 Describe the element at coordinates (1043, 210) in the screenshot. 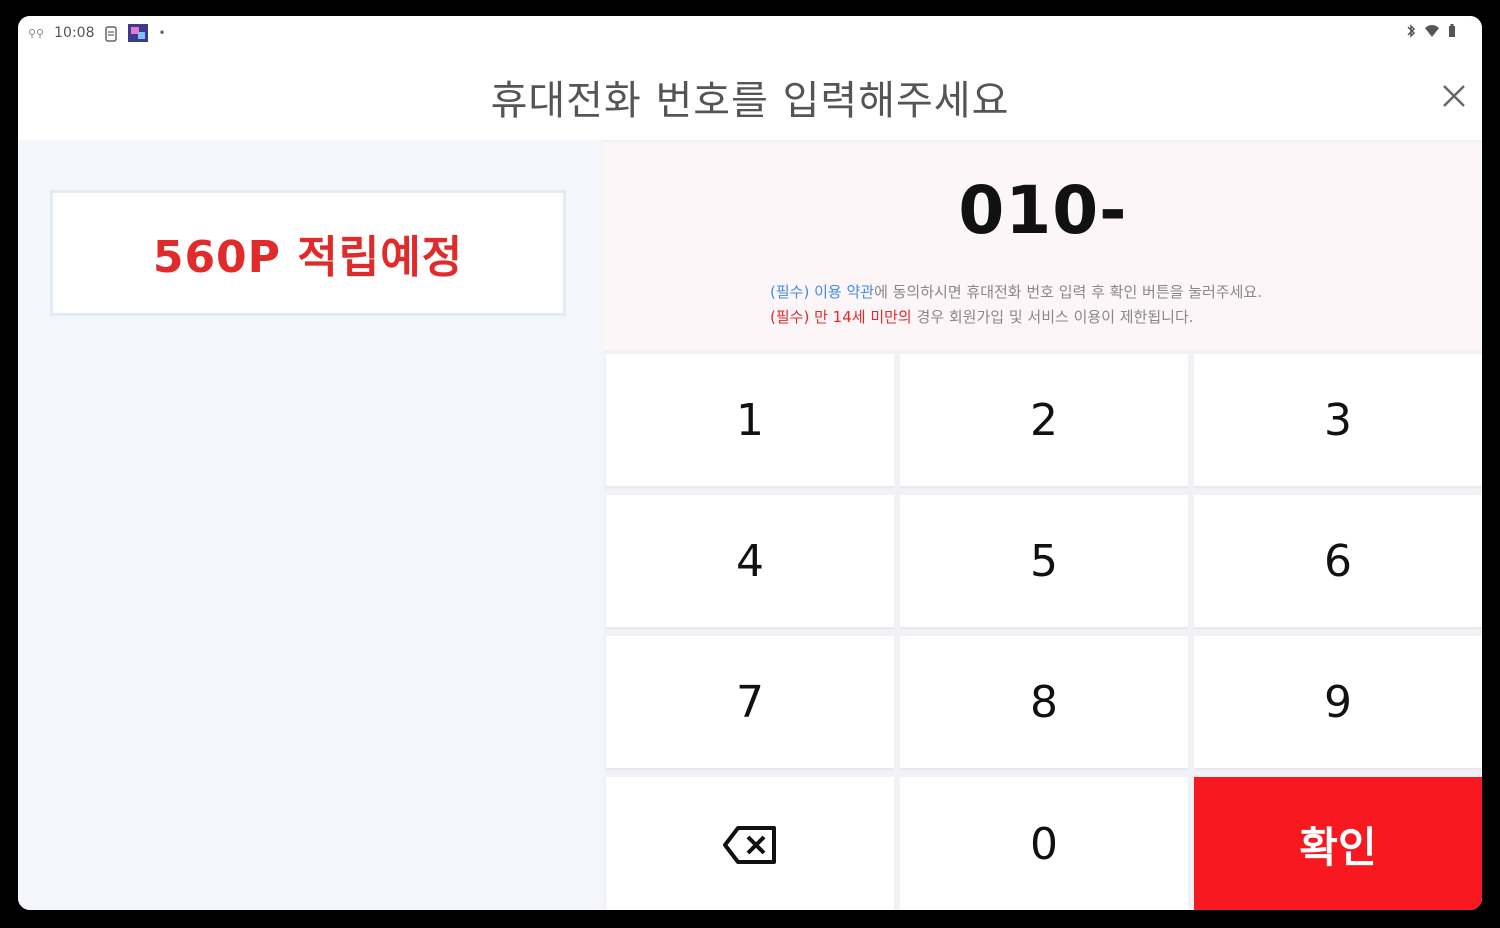

I see `phone-number-value: 010-` at that location.